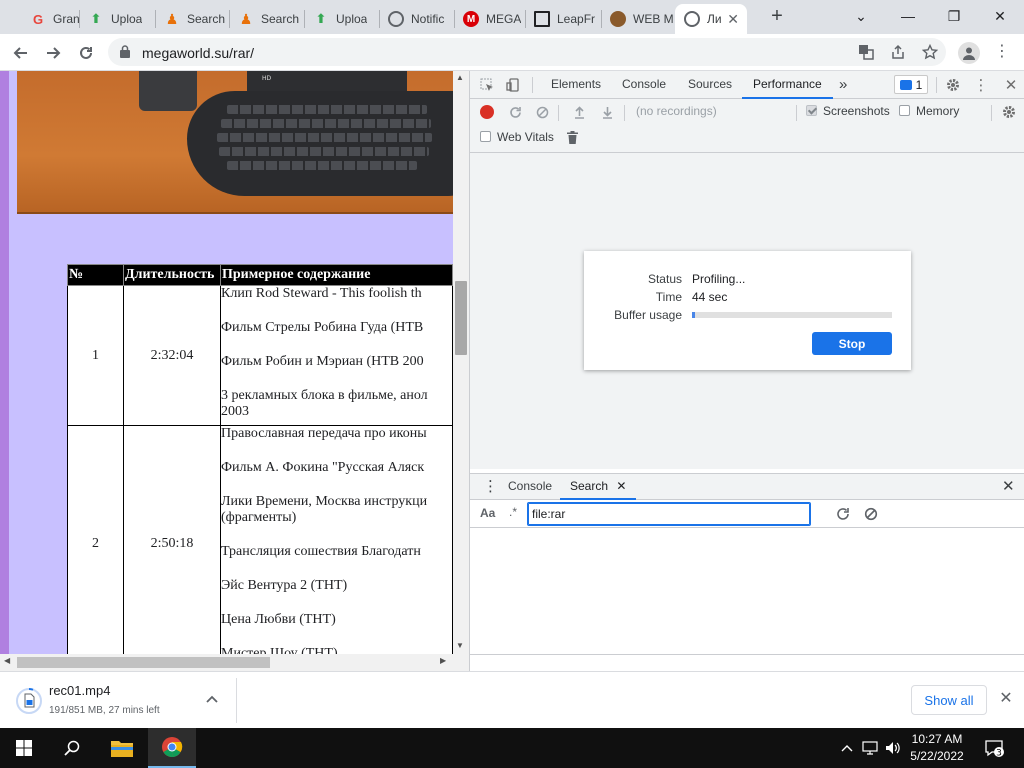 This screenshot has height=768, width=1024. I want to click on back-icon, so click(21, 53).